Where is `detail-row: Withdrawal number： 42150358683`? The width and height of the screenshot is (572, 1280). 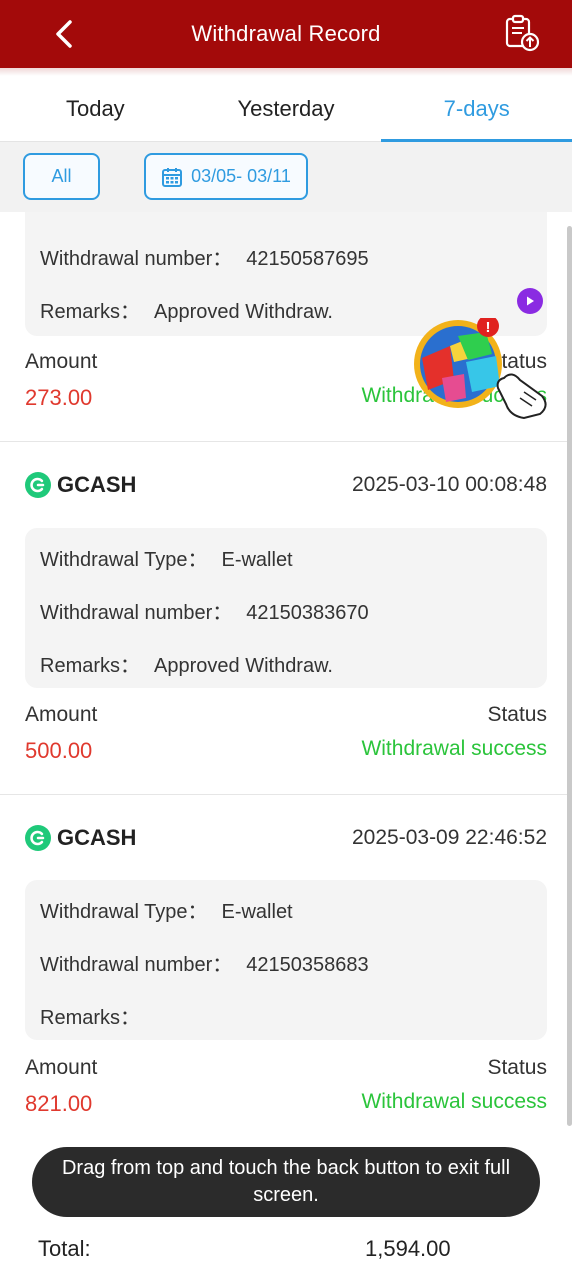
detail-row: Withdrawal number： 42150358683 is located at coordinates (204, 965).